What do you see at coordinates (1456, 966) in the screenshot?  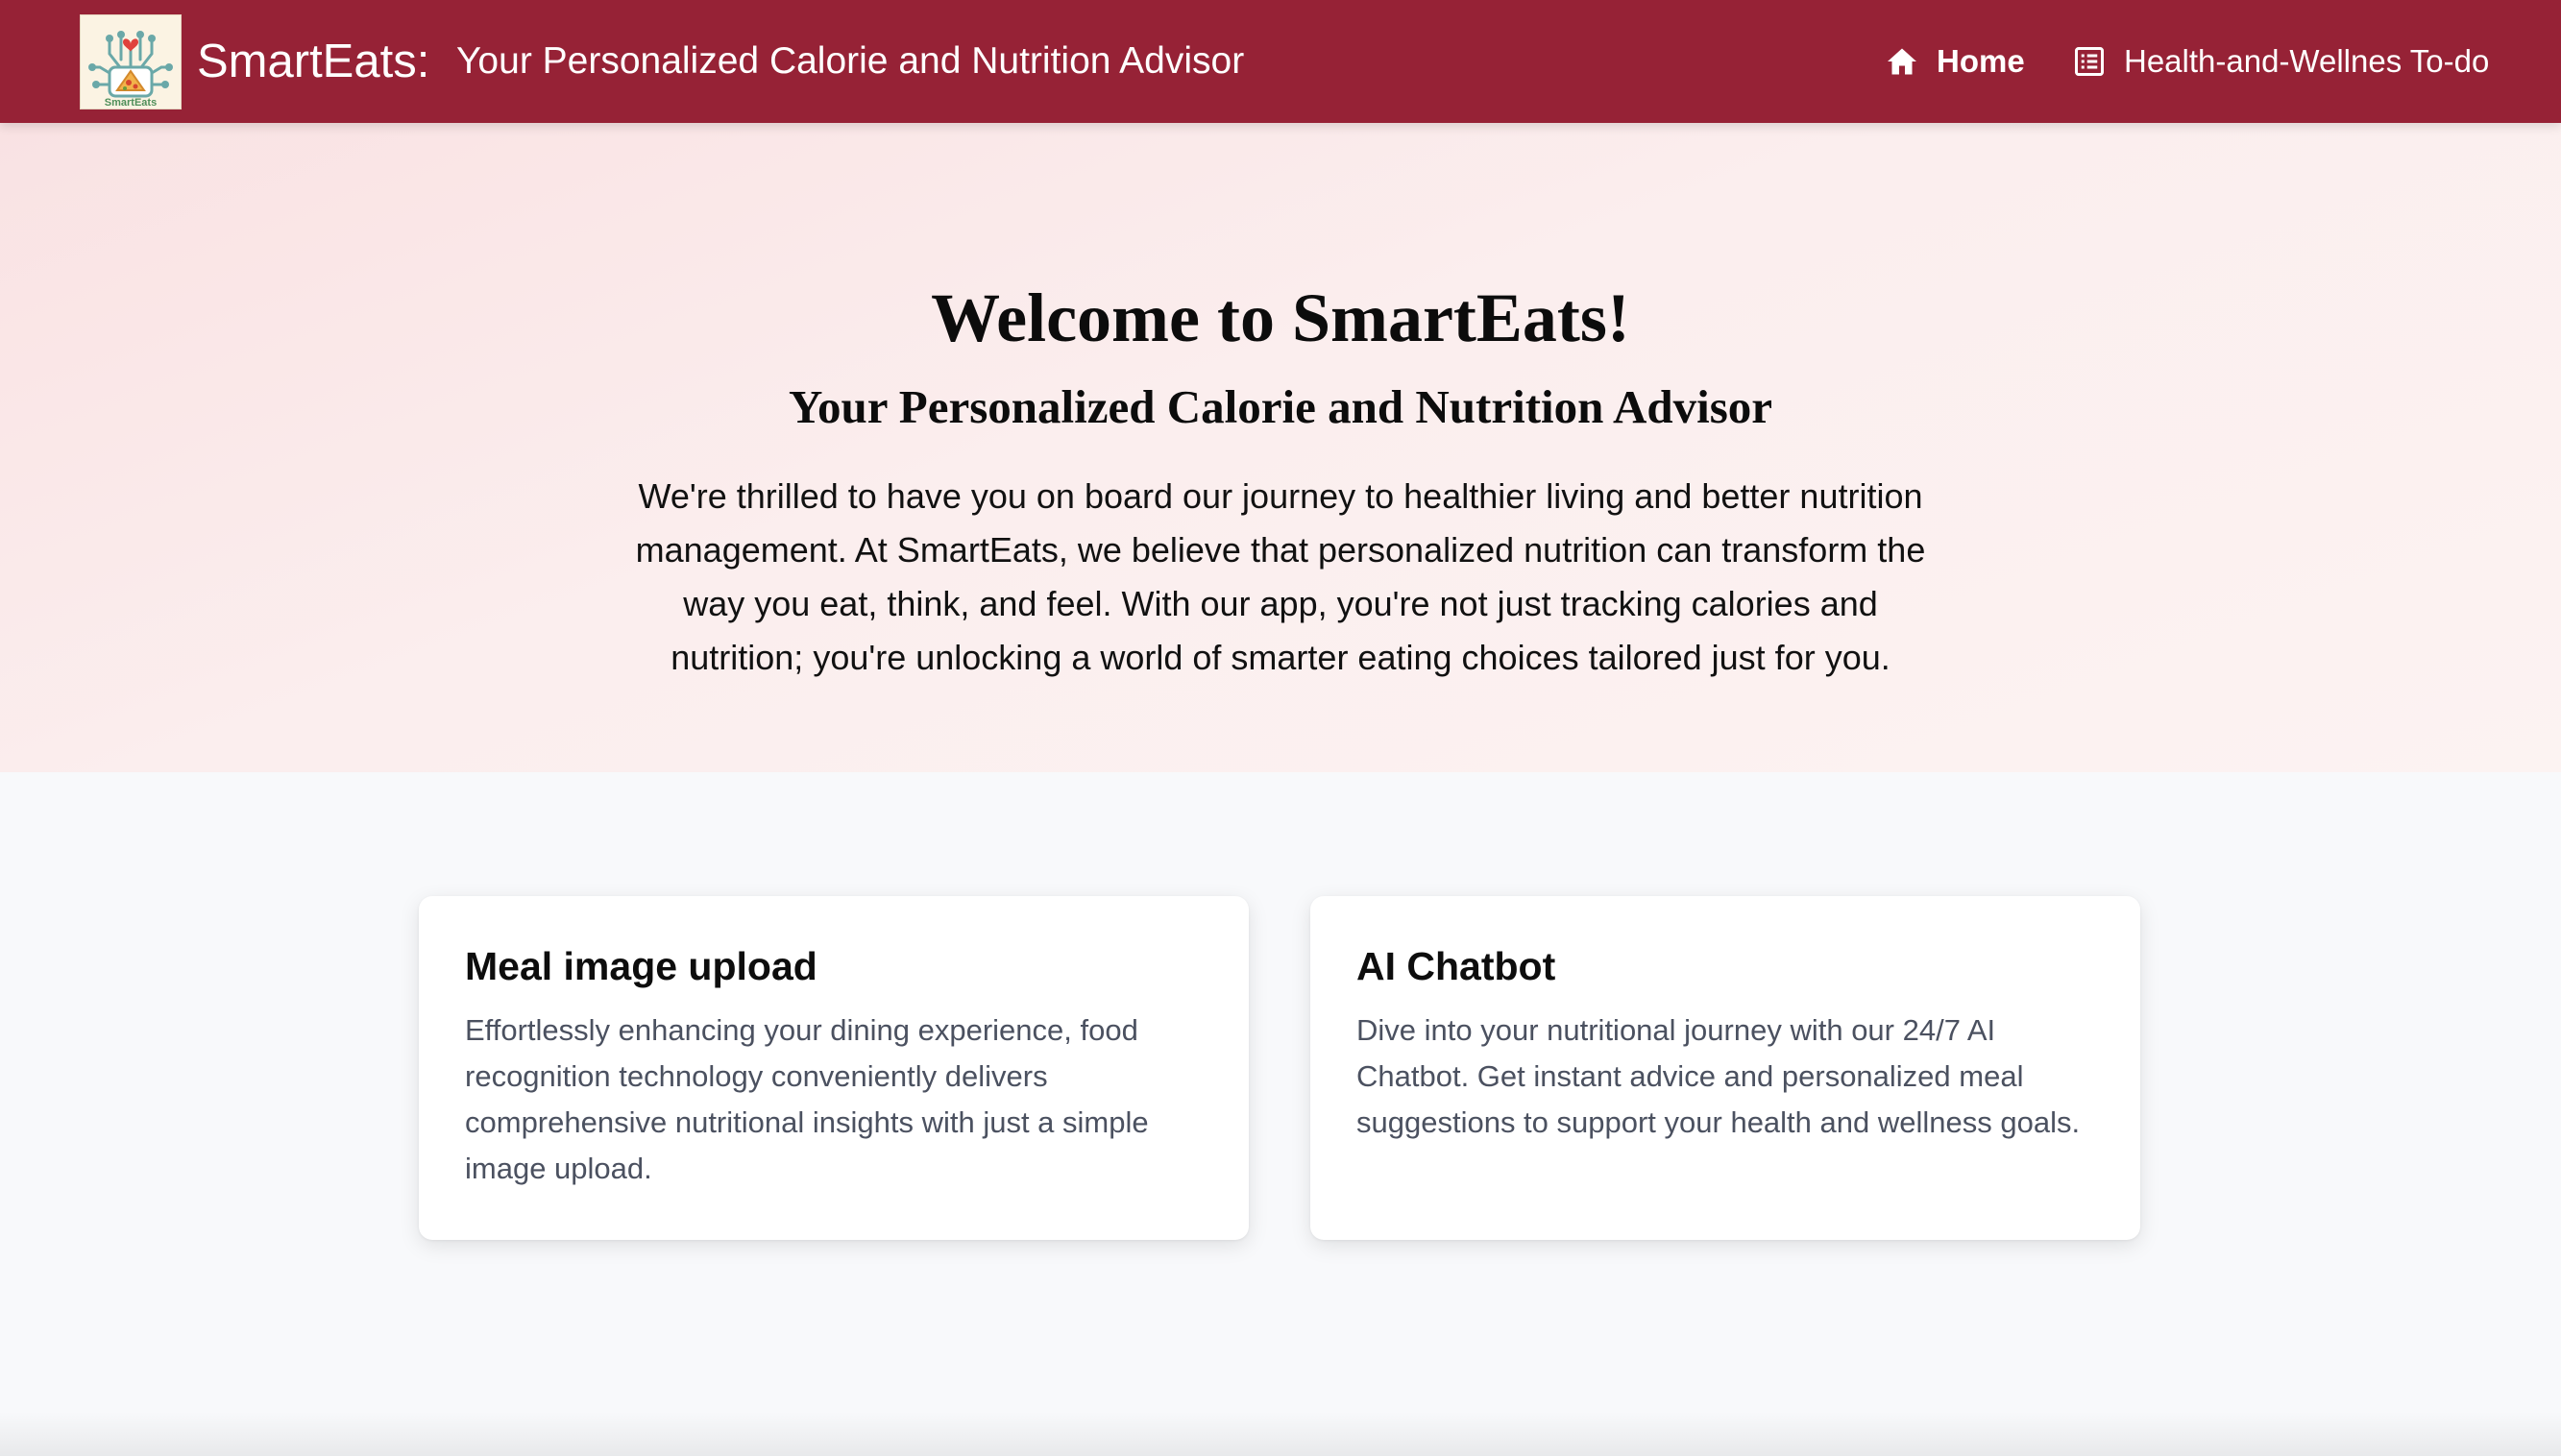 I see `feature-card-title: AI Chatbot` at bounding box center [1456, 966].